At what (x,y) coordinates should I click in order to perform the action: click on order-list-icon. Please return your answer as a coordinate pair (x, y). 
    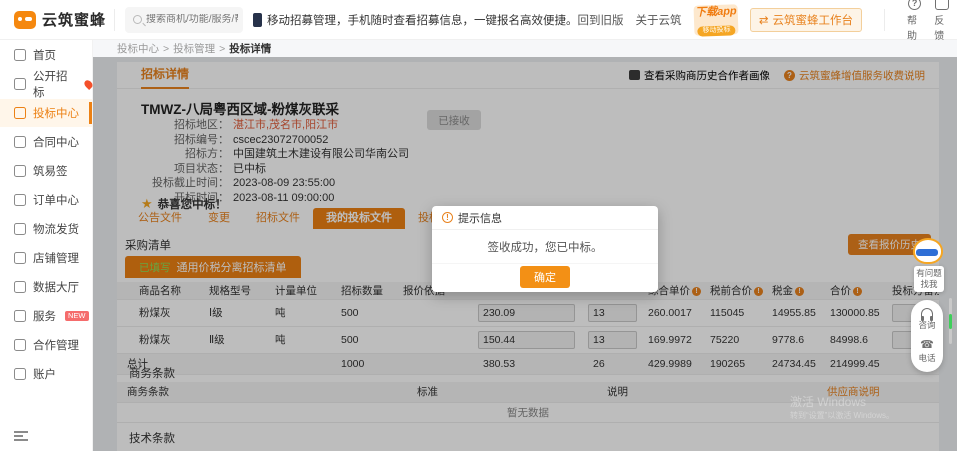
    Looking at the image, I should click on (20, 200).